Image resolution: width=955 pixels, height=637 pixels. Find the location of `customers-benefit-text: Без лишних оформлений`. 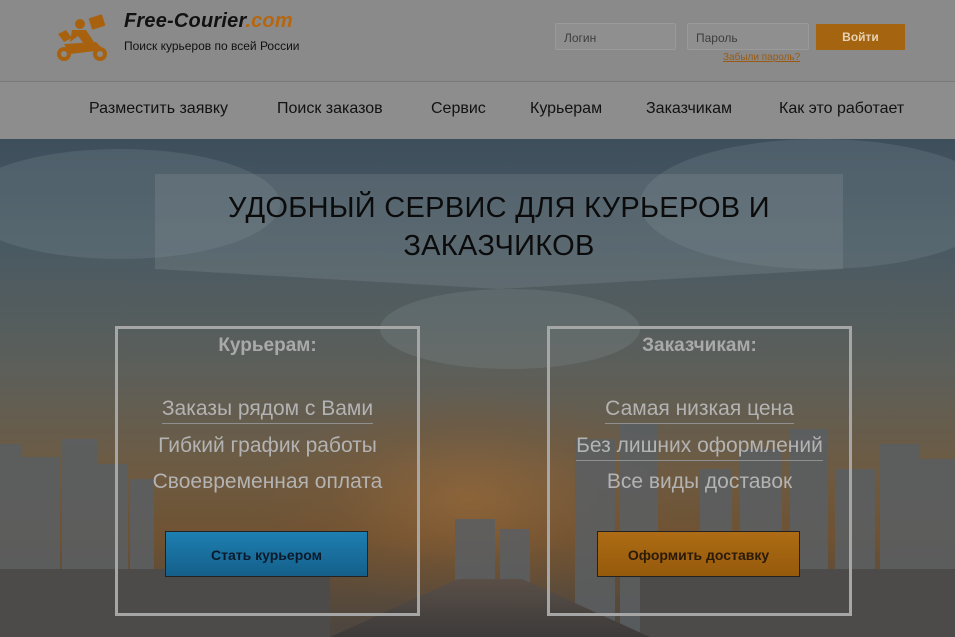

customers-benefit-text: Без лишних оформлений is located at coordinates (699, 447).